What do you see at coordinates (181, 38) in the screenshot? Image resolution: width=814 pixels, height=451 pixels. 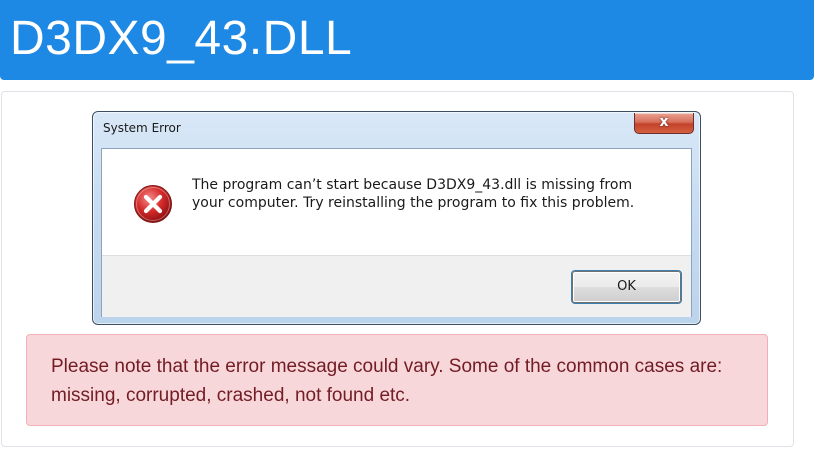 I see `page-title: D3DX9_43.DLL` at bounding box center [181, 38].